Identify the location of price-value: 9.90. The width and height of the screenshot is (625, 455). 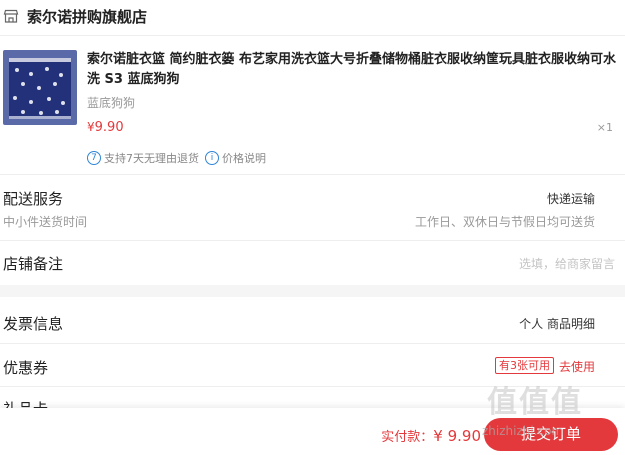
(109, 127).